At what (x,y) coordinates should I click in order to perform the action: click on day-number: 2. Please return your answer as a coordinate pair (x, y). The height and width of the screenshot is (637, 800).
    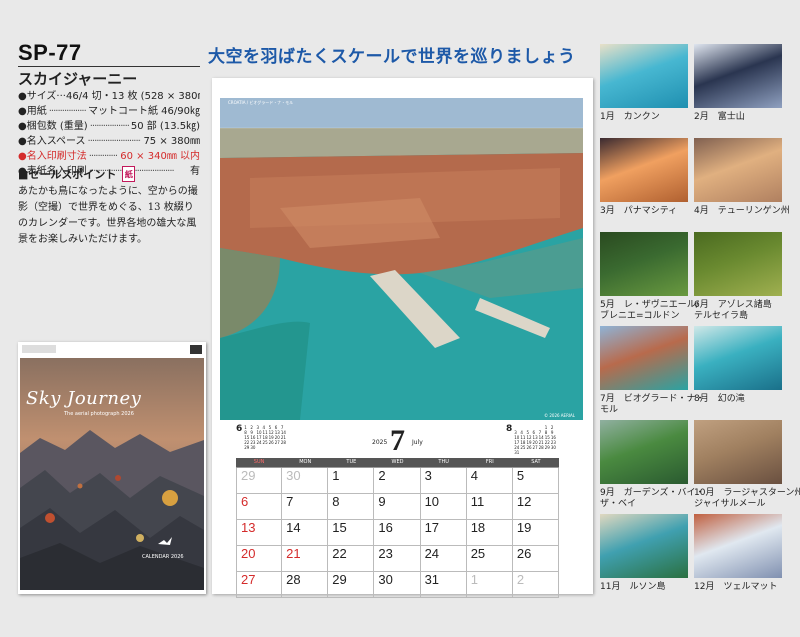
    Looking at the image, I should click on (382, 475).